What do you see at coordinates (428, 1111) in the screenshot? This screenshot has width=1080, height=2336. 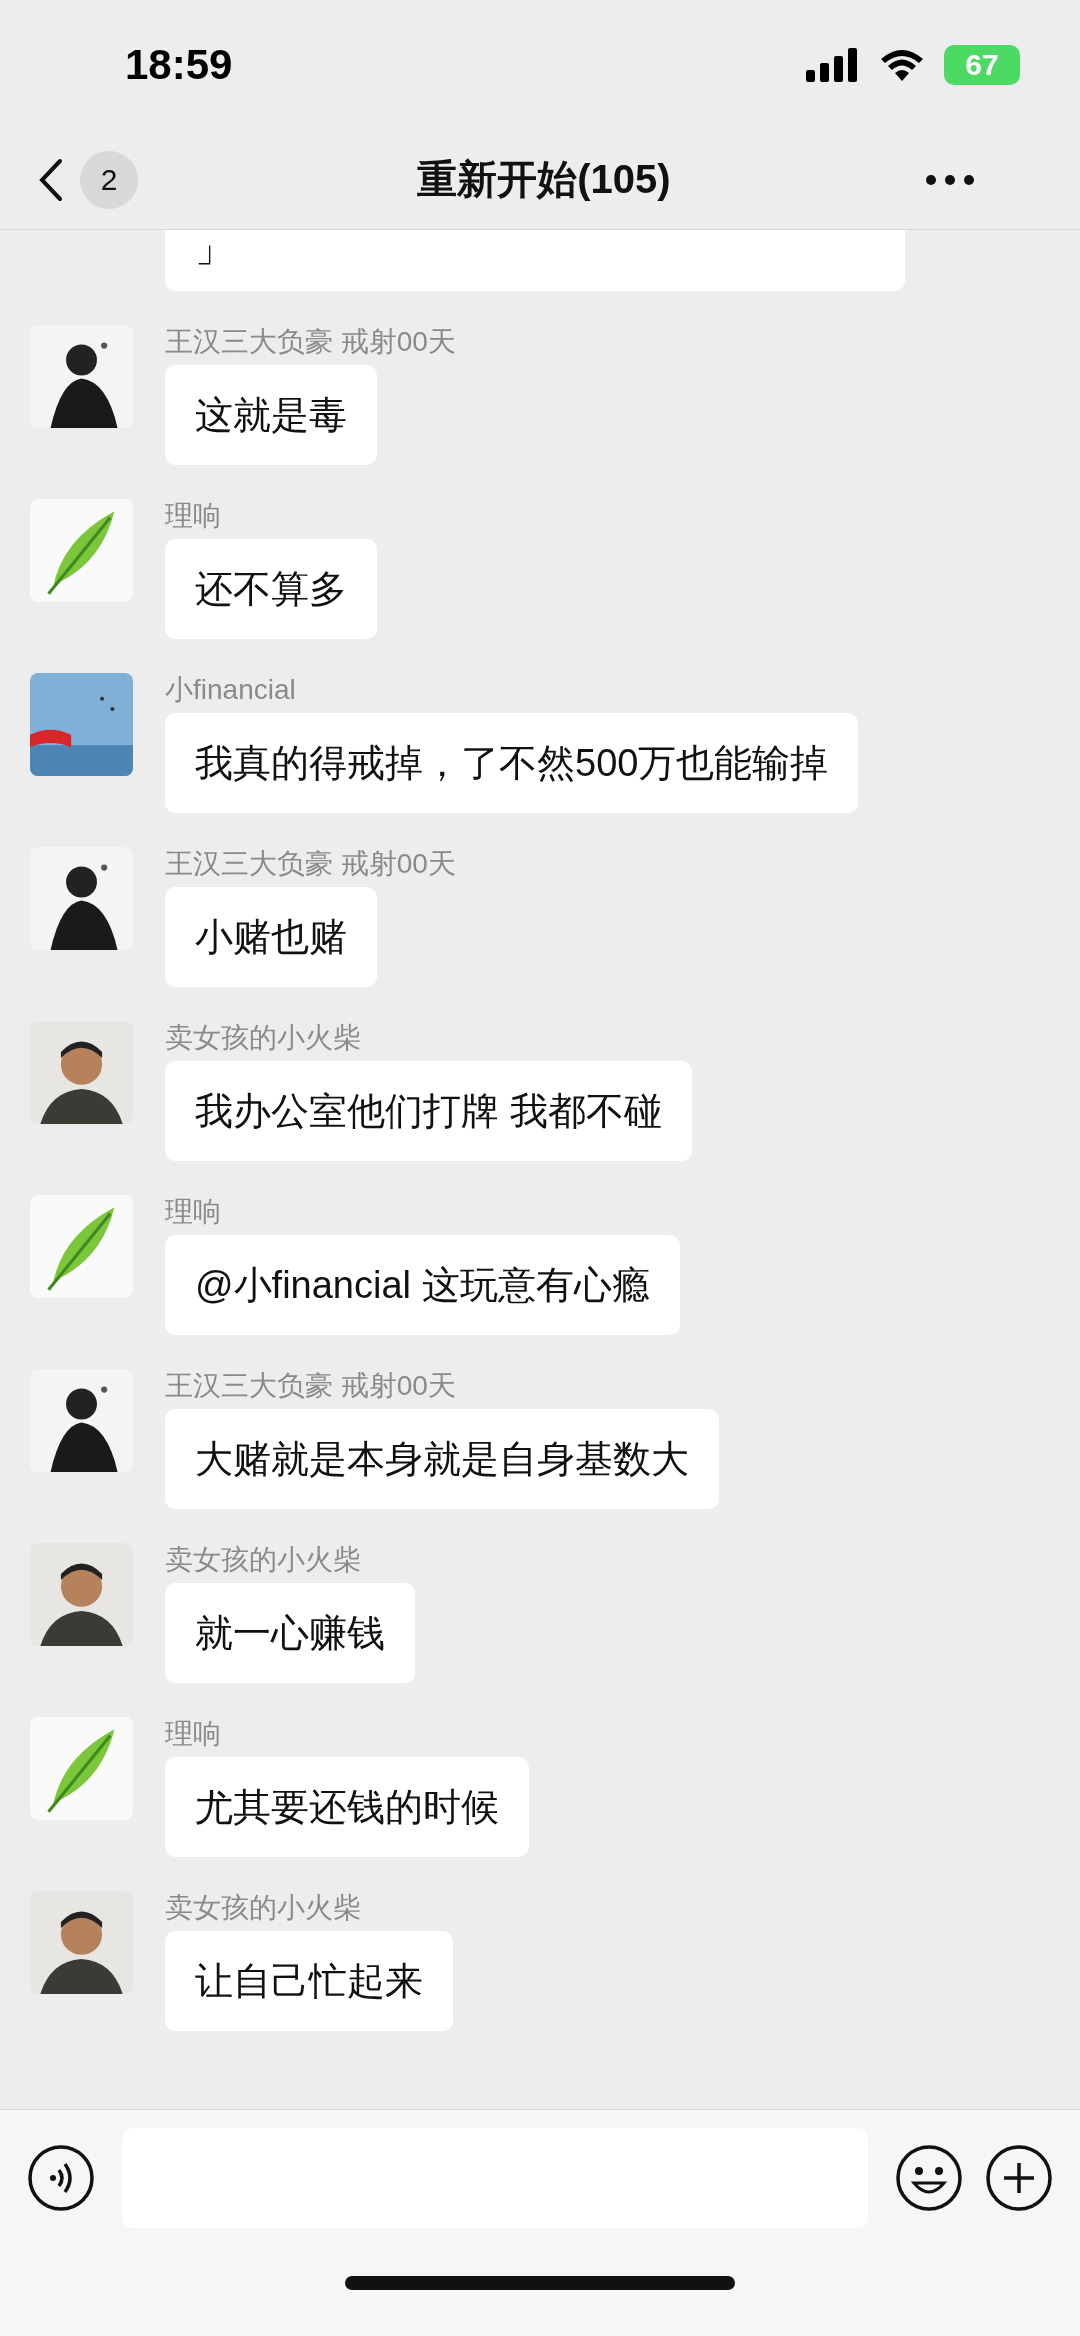 I see `message-bubble: 我办公室他们打牌 我都不碰` at bounding box center [428, 1111].